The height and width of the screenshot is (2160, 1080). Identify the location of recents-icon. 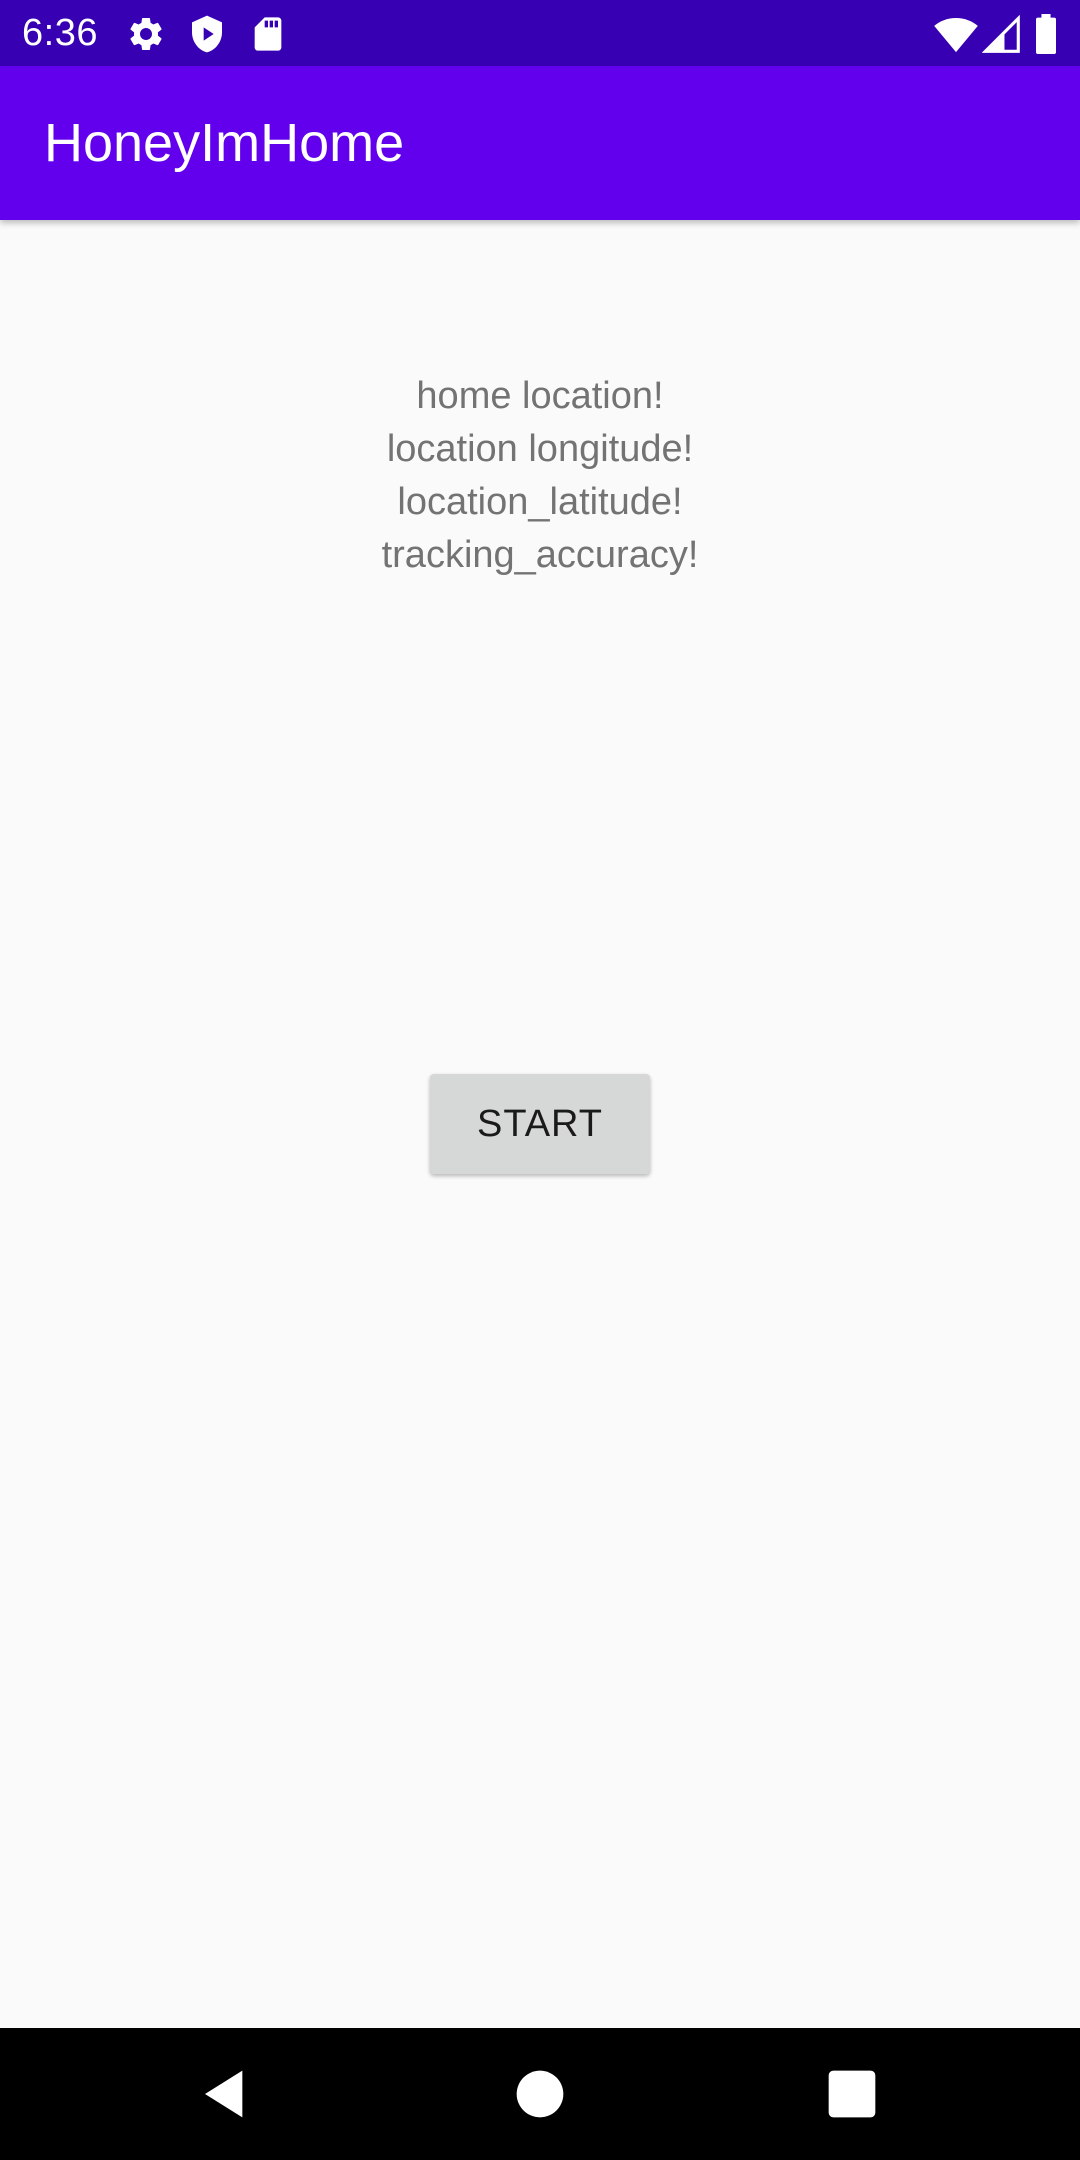
(852, 2094).